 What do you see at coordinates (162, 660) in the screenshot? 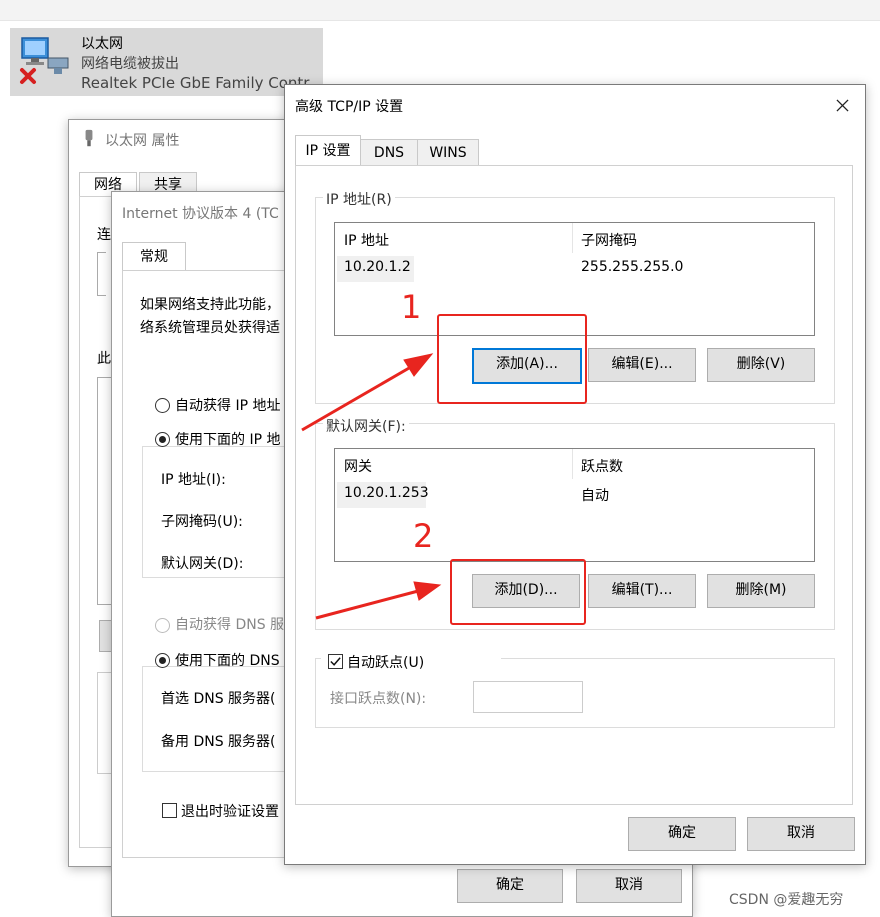
I see `radio-manual-dns` at bounding box center [162, 660].